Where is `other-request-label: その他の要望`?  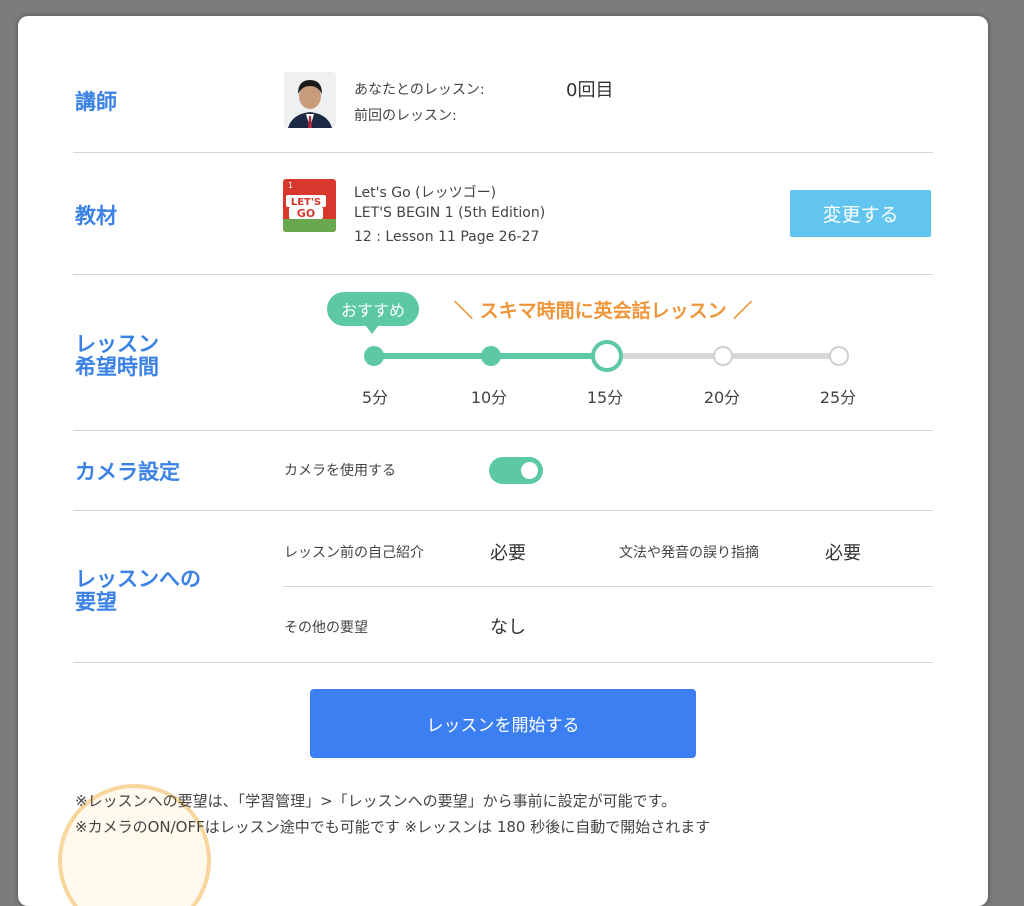
other-request-label: その他の要望 is located at coordinates (326, 628).